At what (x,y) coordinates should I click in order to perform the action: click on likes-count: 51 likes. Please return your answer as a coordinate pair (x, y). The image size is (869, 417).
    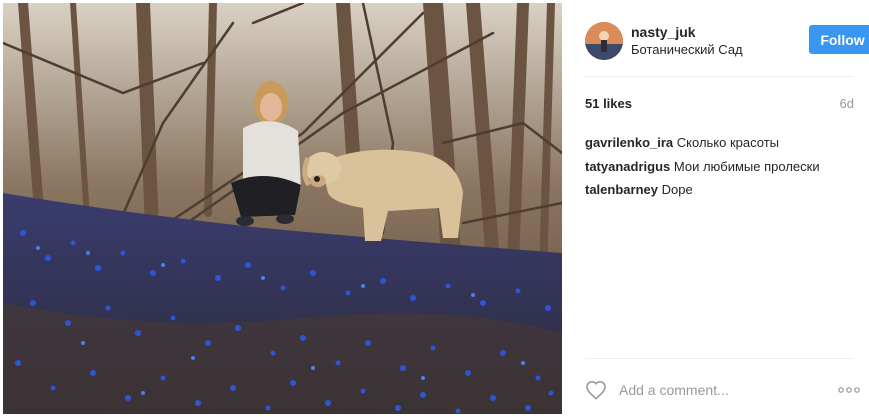
    Looking at the image, I should click on (608, 103).